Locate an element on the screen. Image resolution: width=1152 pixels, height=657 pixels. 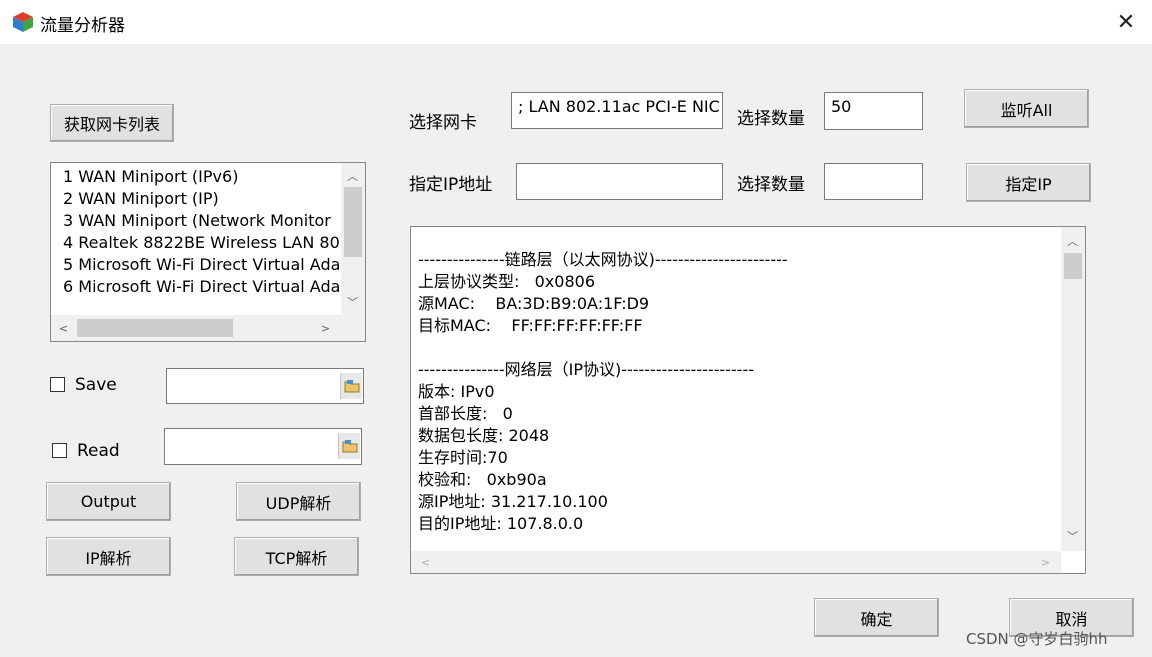
nic-list-hscroll: < > is located at coordinates (208, 328).